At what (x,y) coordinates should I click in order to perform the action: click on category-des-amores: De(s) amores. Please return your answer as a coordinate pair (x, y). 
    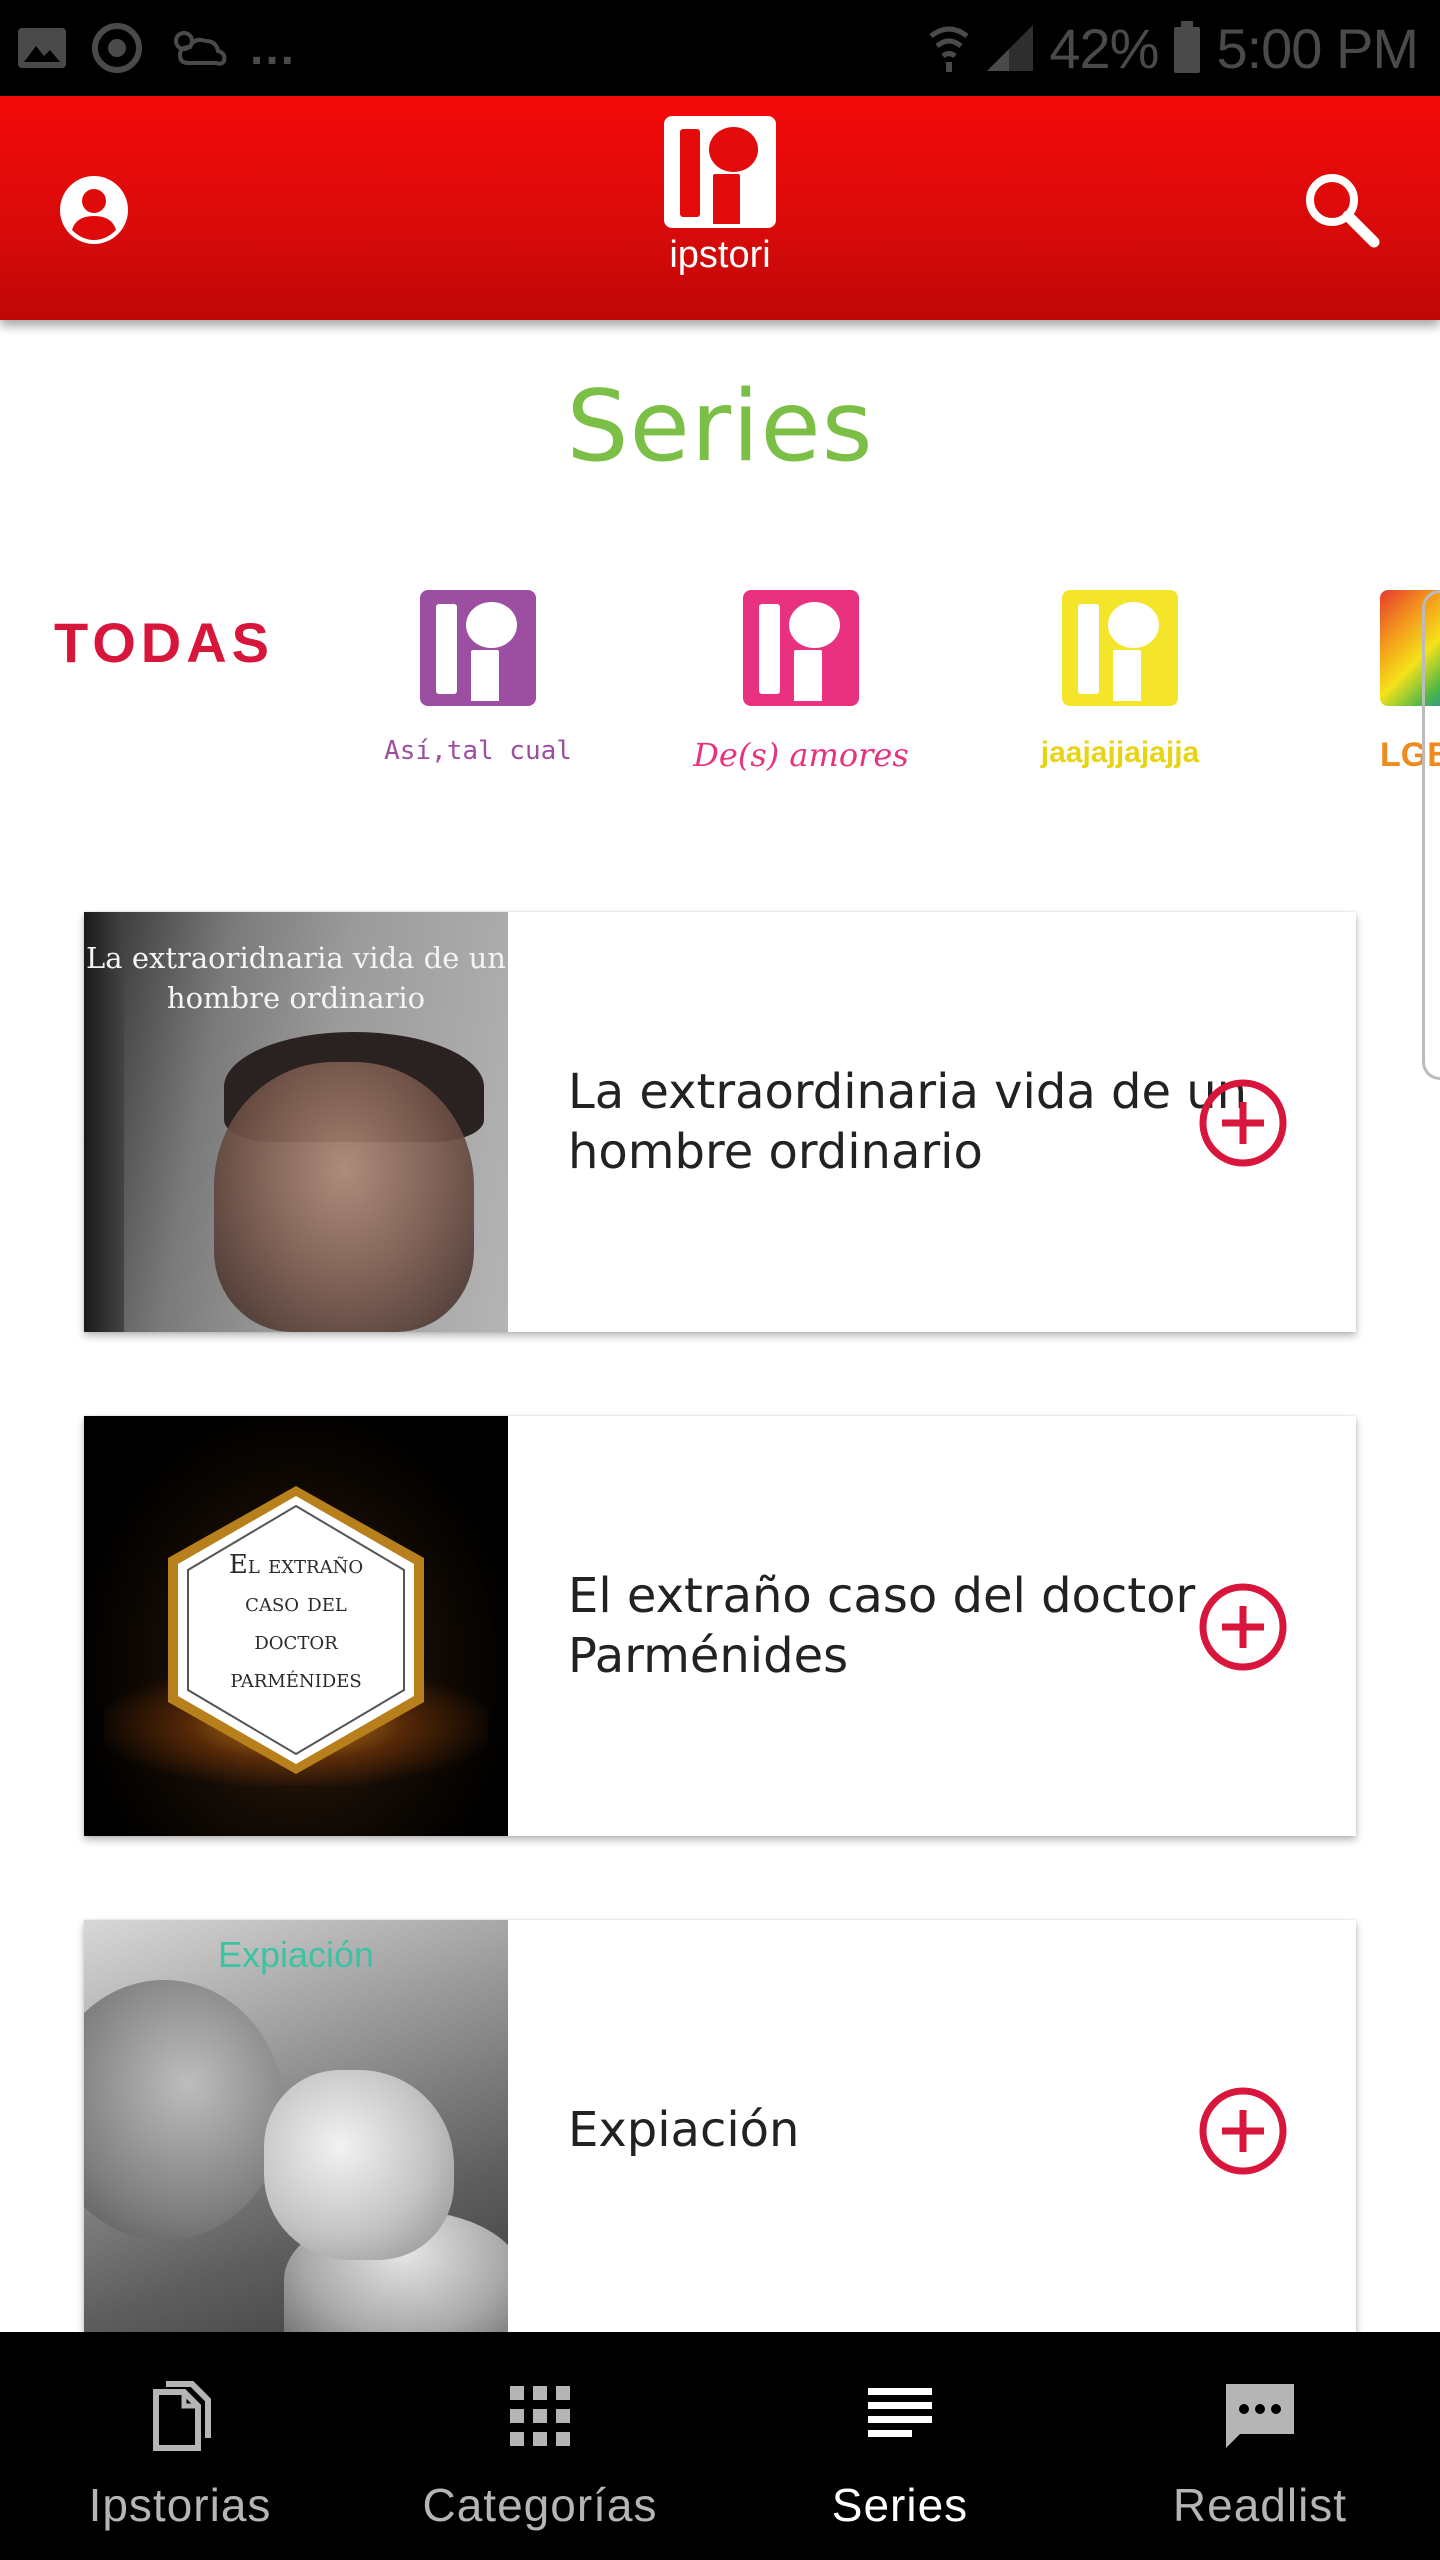
    Looking at the image, I should click on (801, 690).